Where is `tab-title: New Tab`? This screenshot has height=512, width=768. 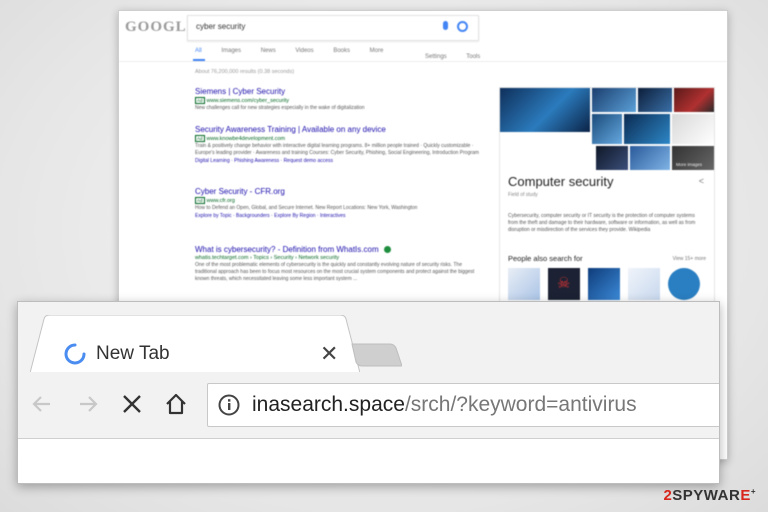 tab-title: New Tab is located at coordinates (133, 353).